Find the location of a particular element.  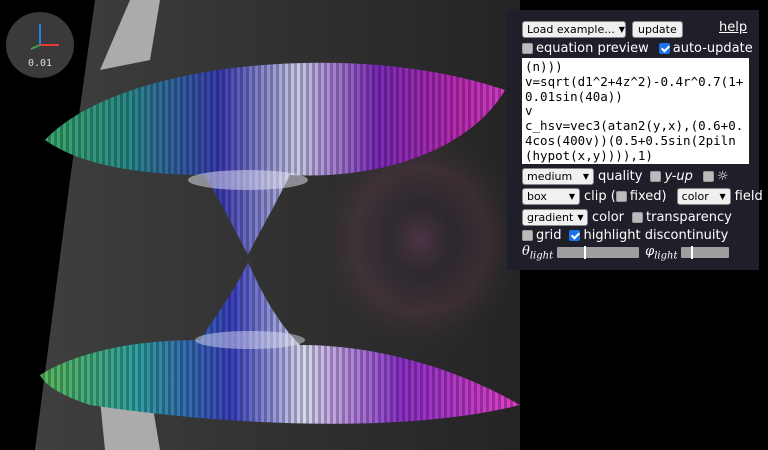

clip-label: clip ( is located at coordinates (600, 196).